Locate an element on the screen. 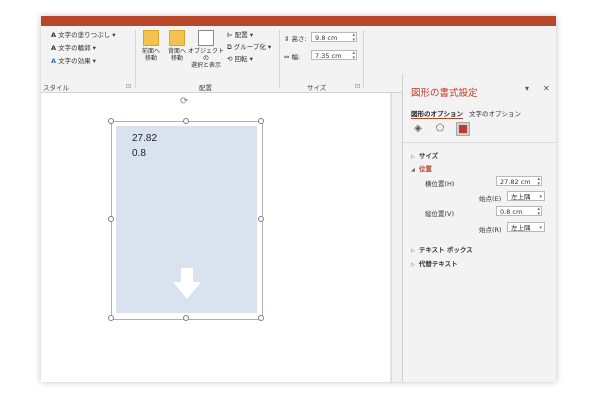 The height and width of the screenshot is (400, 600). rotate-icon: ⟲ is located at coordinates (230, 59).